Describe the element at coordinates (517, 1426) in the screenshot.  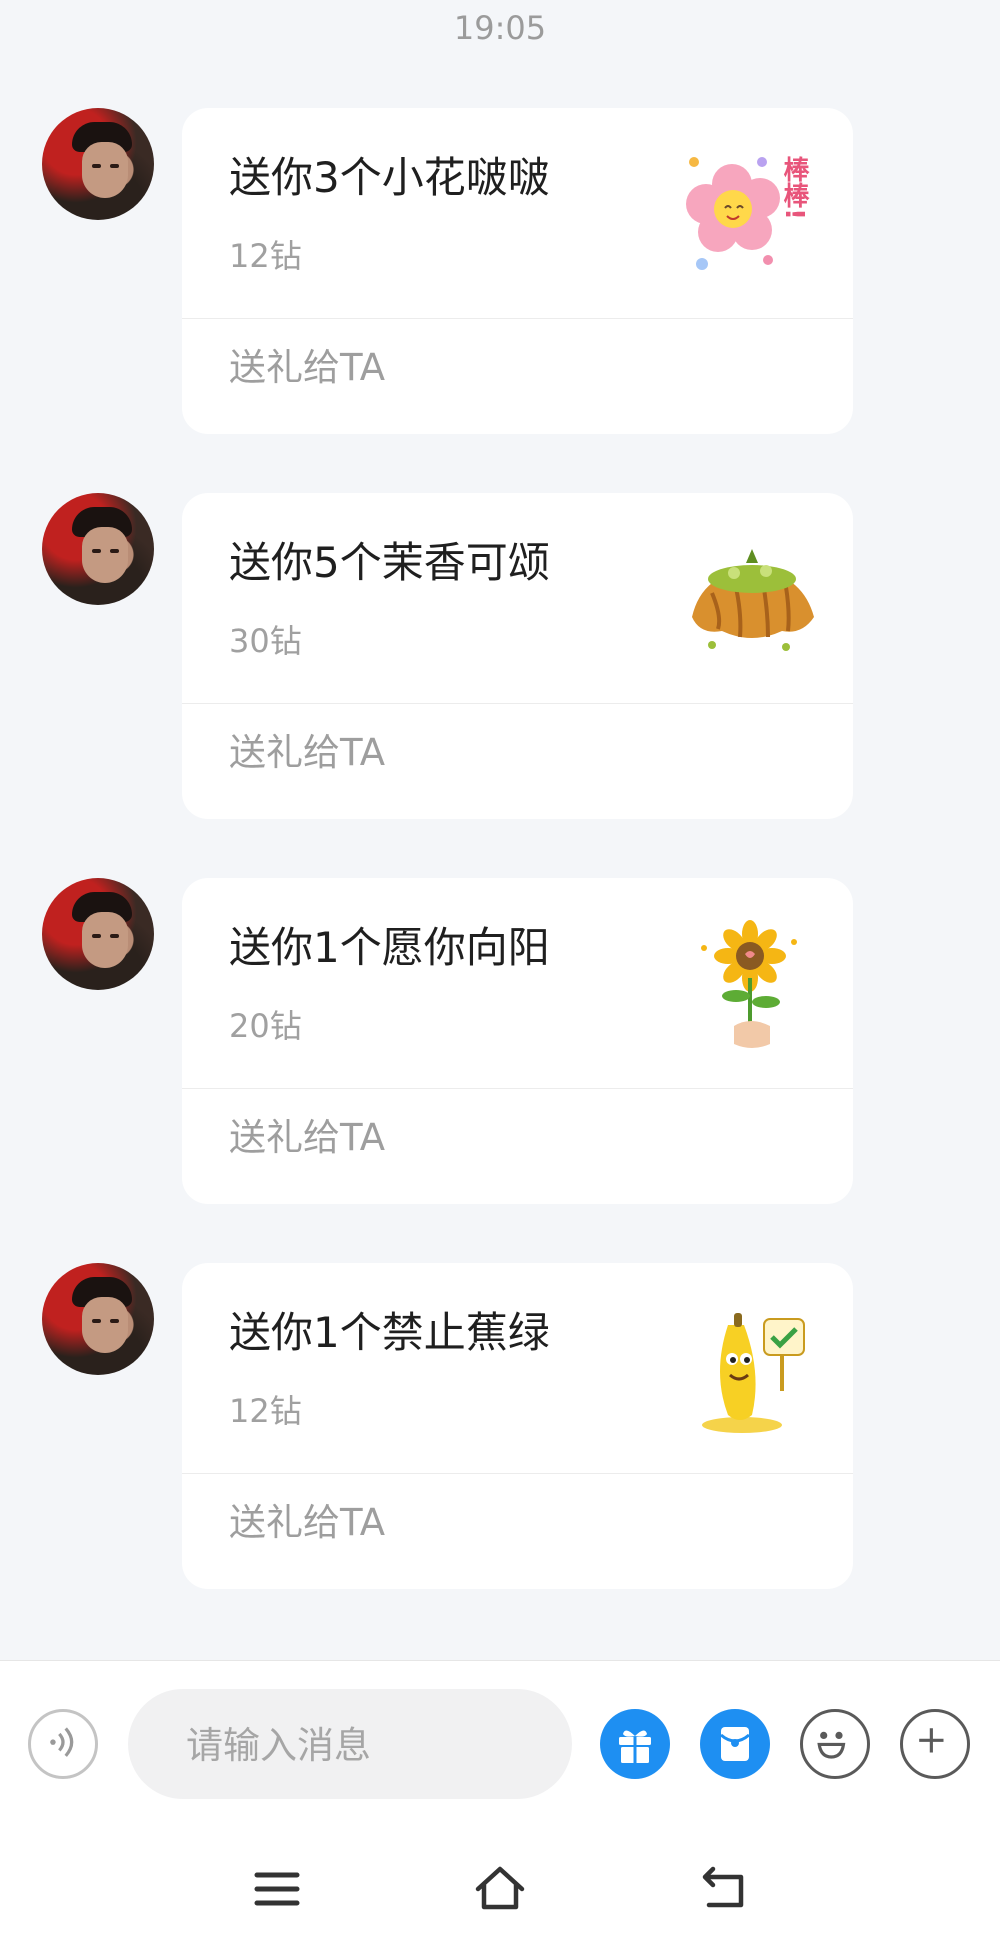
I see `gift-card: 送你1个禁止蕉绿 12钻 送礼给TA` at that location.